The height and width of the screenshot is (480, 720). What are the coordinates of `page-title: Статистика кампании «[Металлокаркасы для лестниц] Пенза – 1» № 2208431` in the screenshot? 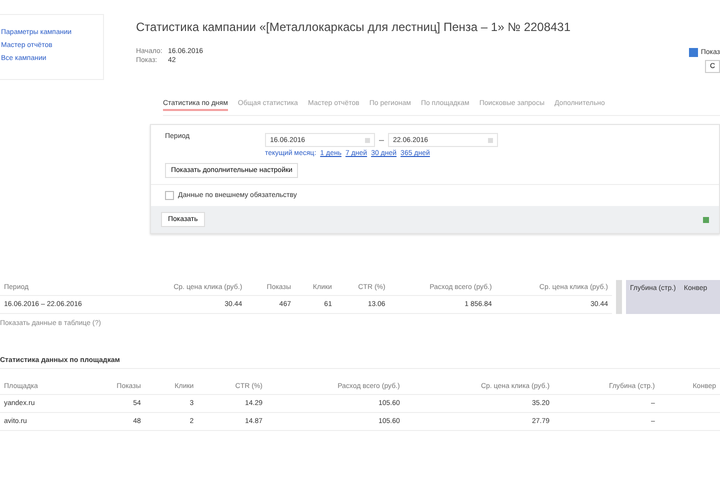 It's located at (354, 27).